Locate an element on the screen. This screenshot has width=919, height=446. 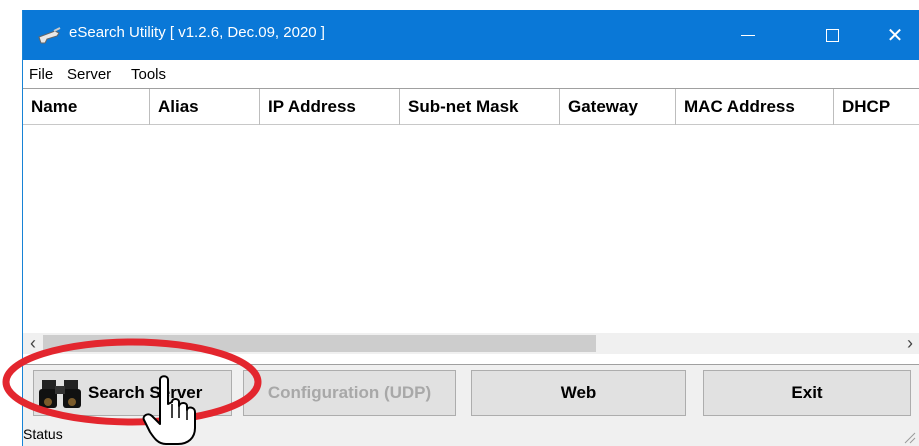
minimize-icon is located at coordinates (748, 35).